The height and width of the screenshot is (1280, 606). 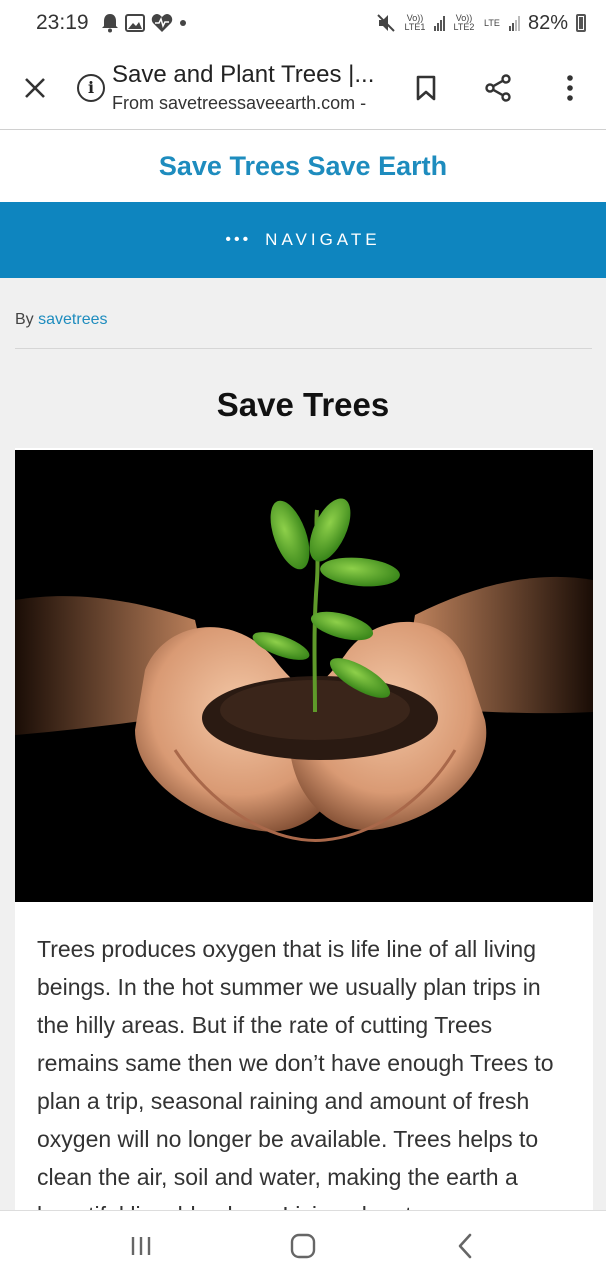 I want to click on notification-icons, so click(x=144, y=23).